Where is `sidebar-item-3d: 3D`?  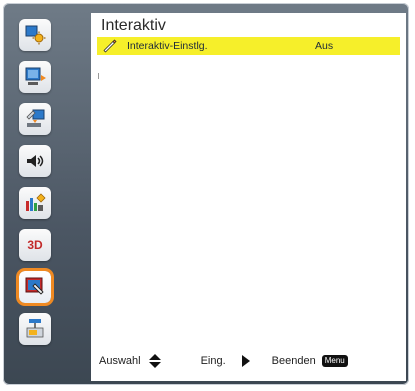 sidebar-item-3d: 3D is located at coordinates (35, 245).